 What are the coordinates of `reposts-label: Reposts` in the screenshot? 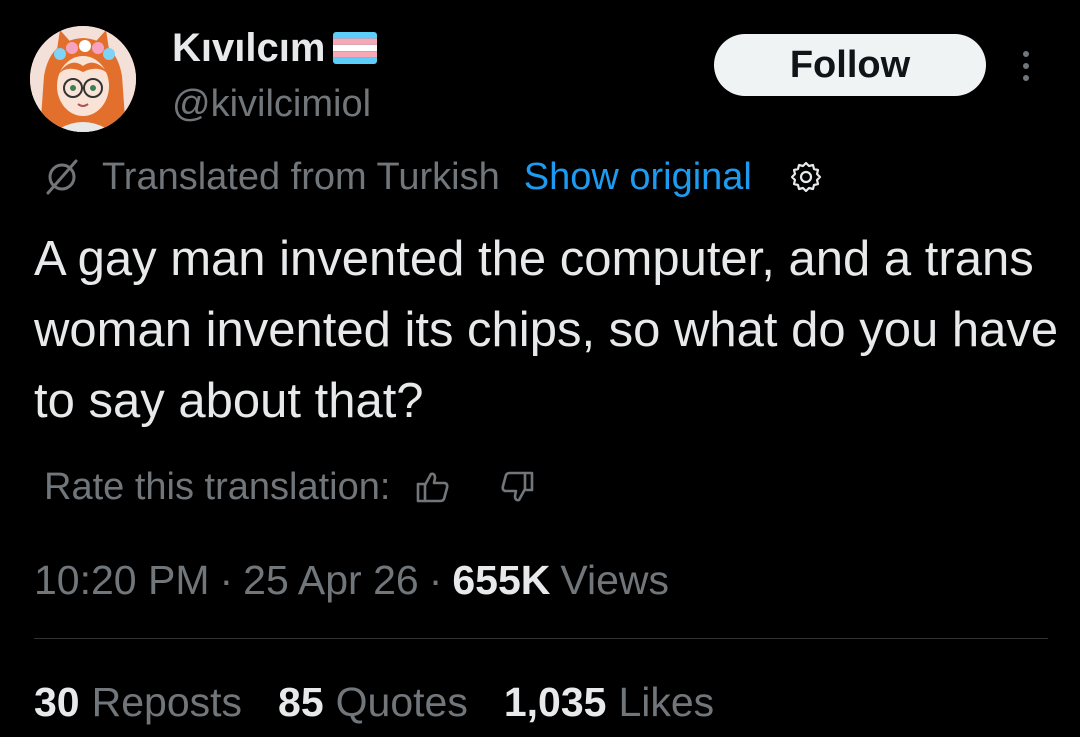 It's located at (167, 701).